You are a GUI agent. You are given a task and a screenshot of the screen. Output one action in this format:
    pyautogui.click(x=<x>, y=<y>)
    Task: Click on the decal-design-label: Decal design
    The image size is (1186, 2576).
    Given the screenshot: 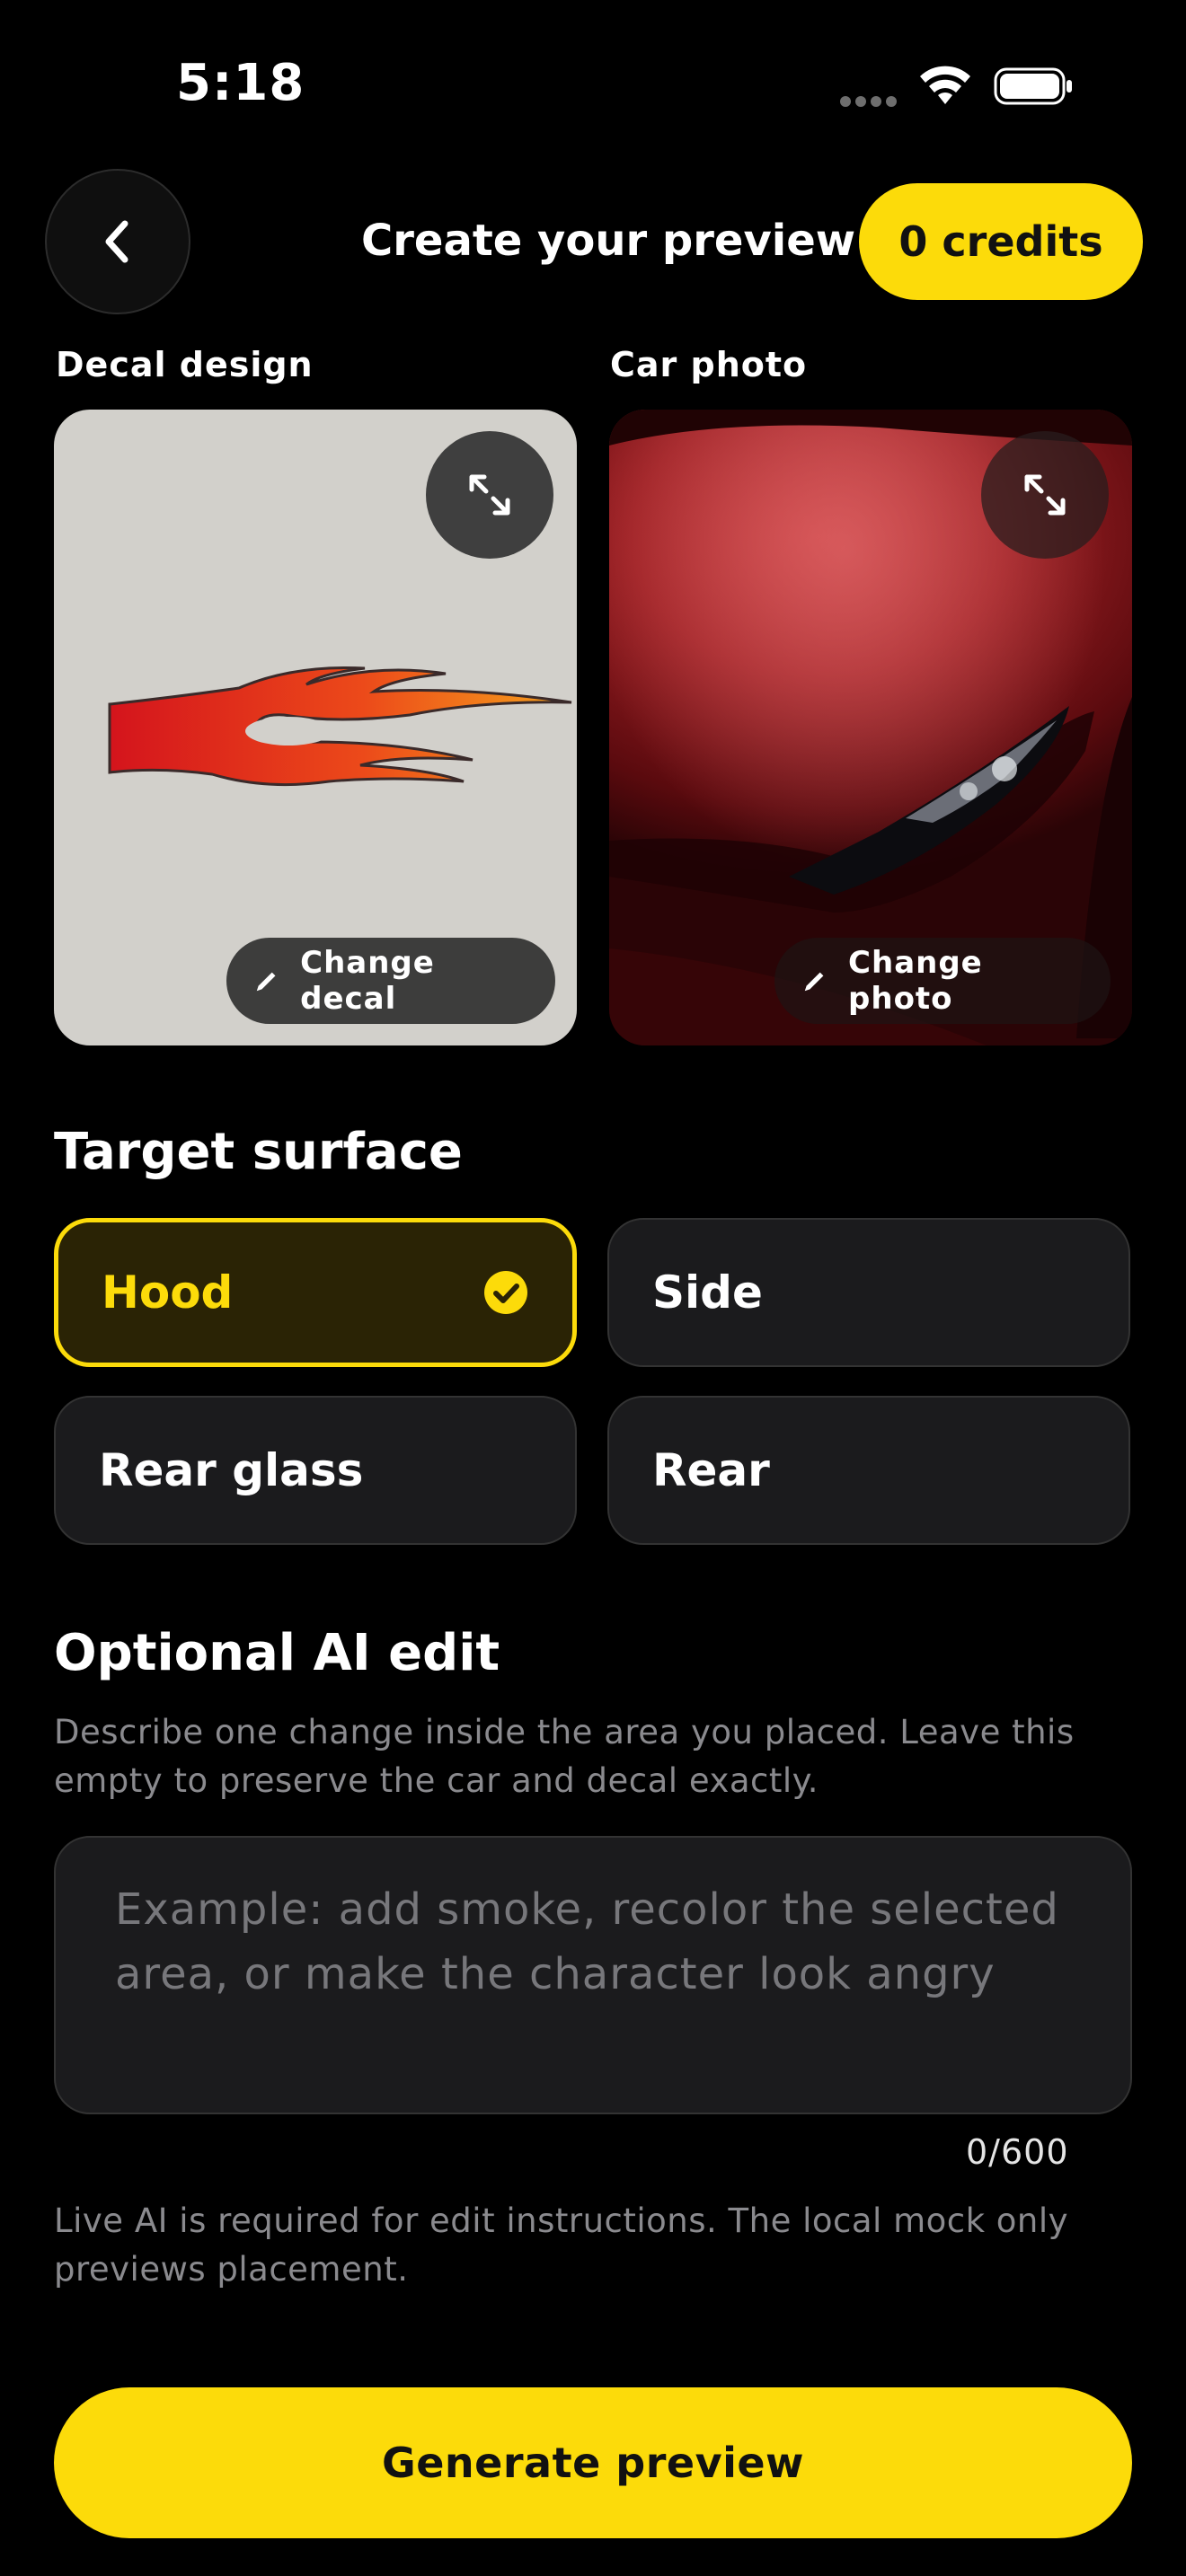 What is the action you would take?
    pyautogui.click(x=185, y=364)
    